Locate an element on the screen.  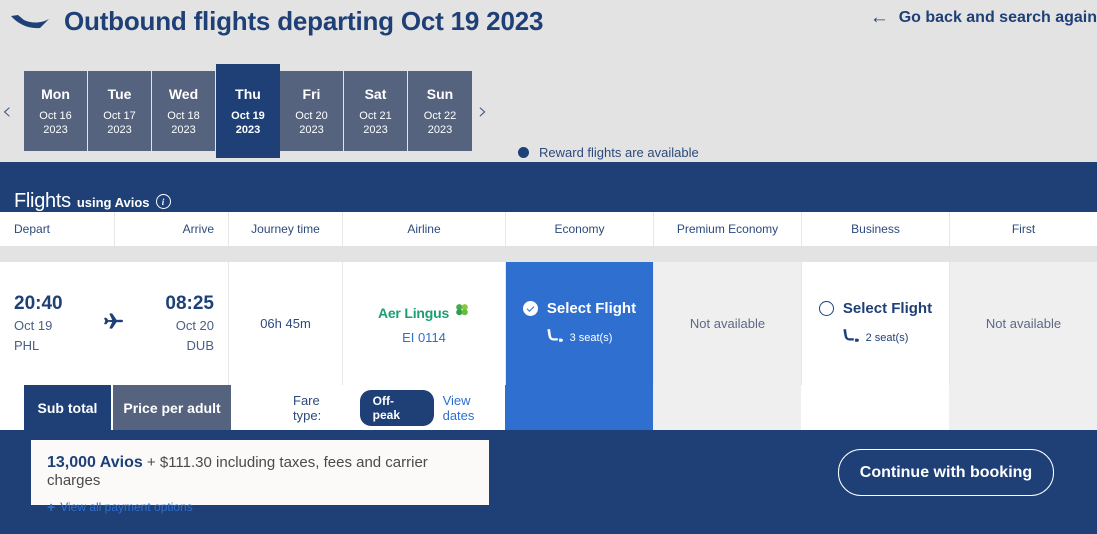
fare-seats-wrap: 3 seat(s) is located at coordinates (579, 338).